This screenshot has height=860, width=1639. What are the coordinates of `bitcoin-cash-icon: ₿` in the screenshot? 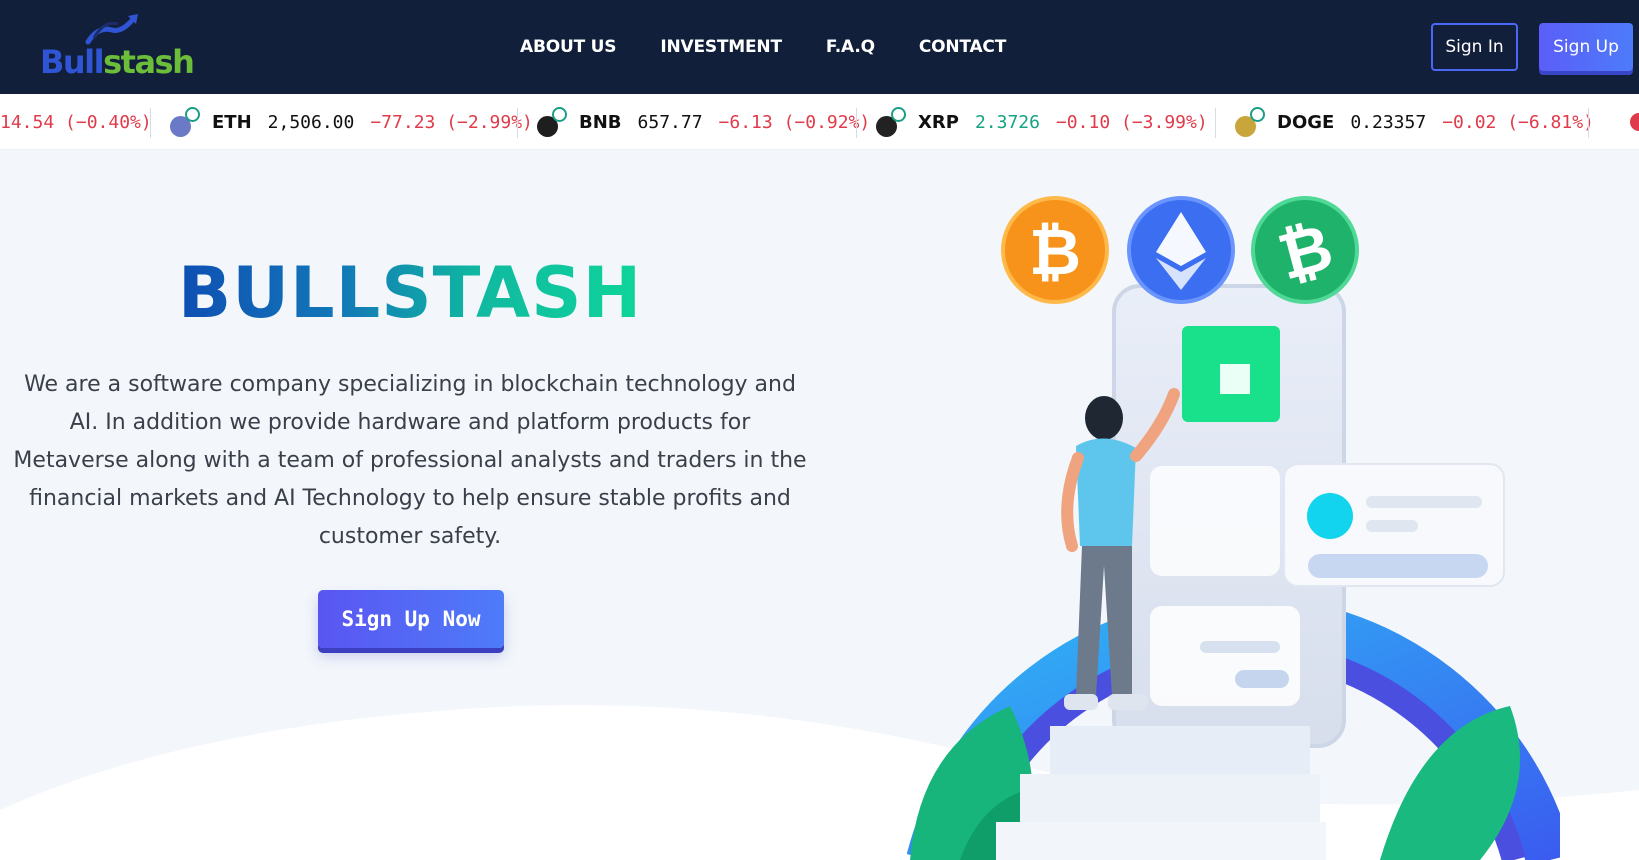 It's located at (1305, 250).